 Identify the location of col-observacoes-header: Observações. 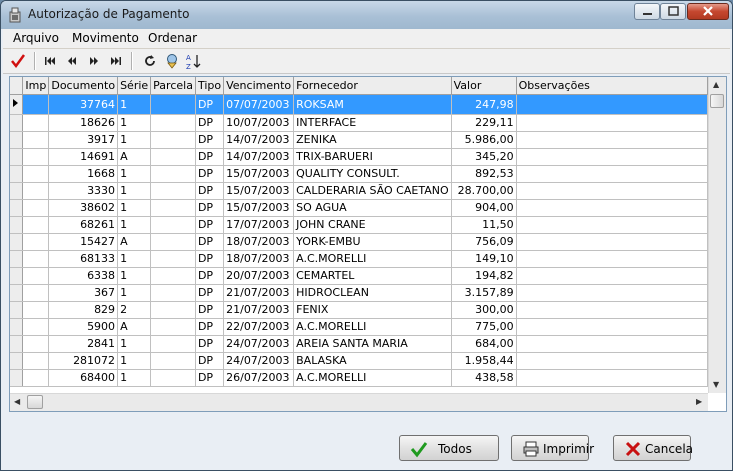
(612, 86).